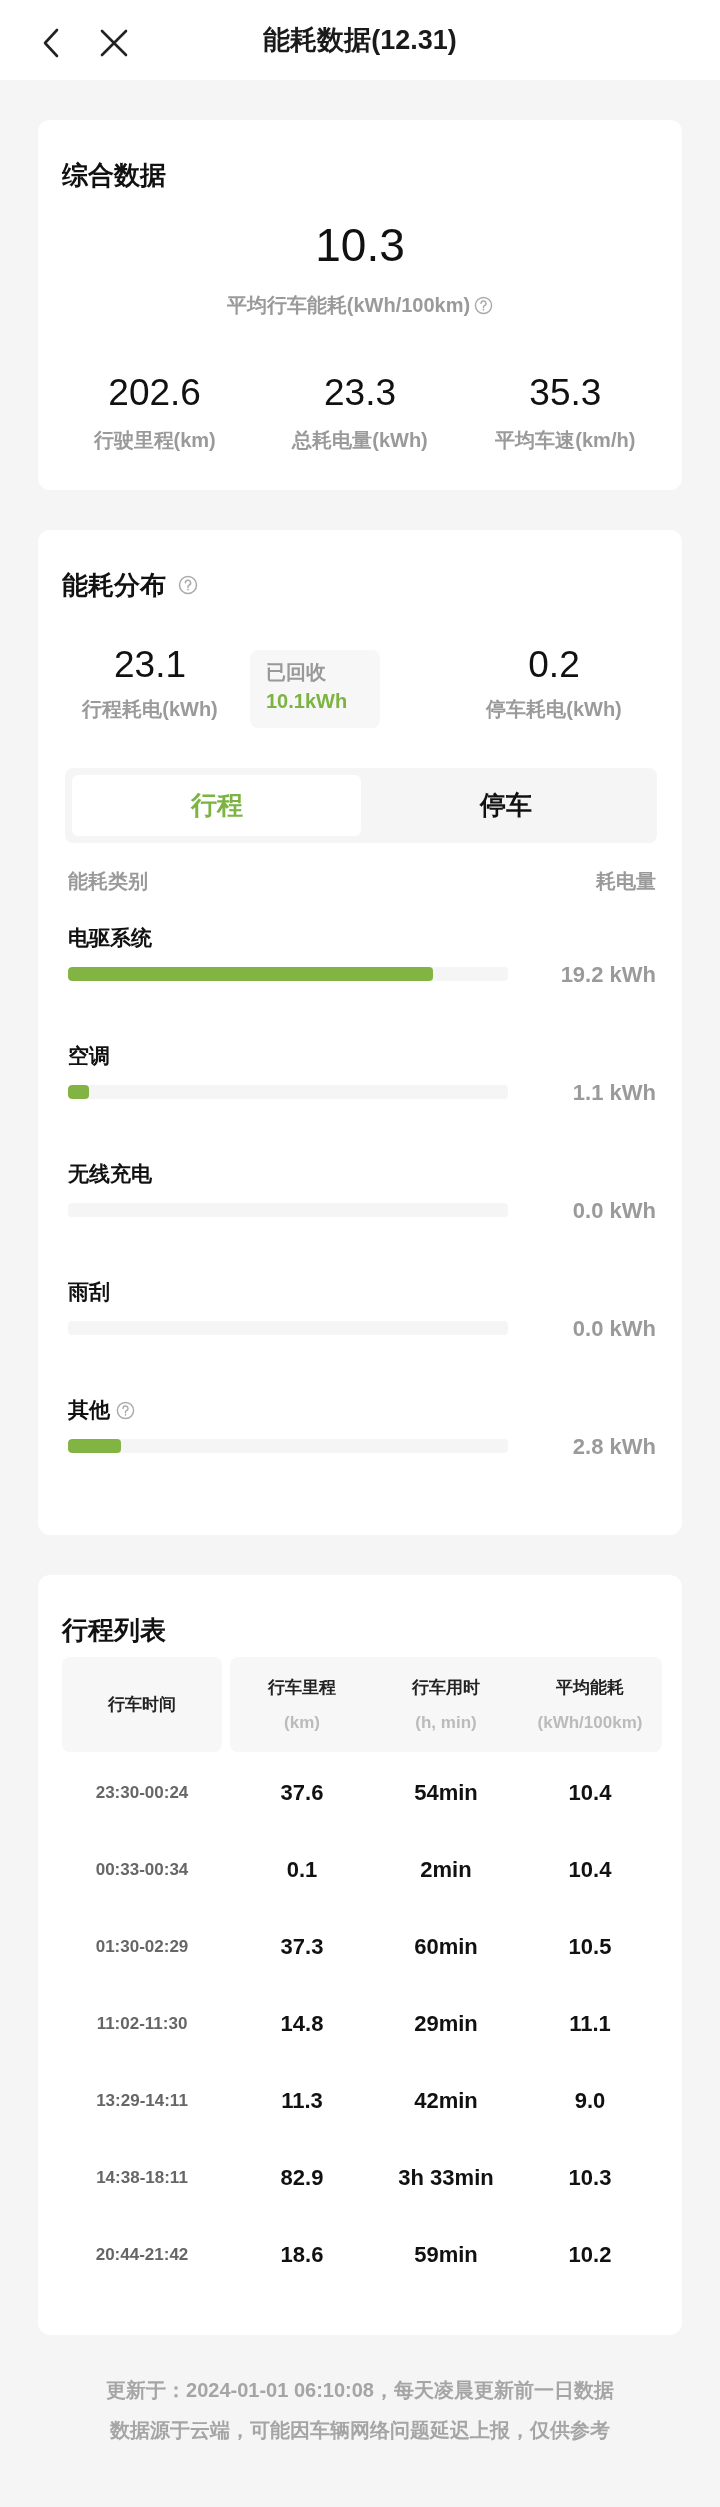 This screenshot has height=2507, width=720. What do you see at coordinates (446, 2255) in the screenshot?
I see `table-cell-text: 59min` at bounding box center [446, 2255].